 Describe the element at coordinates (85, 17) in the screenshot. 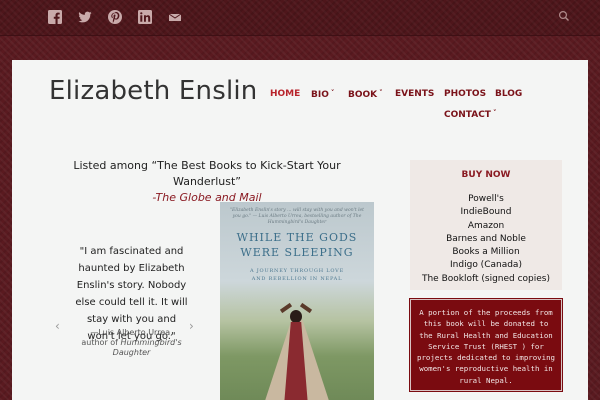

I see `twitter-icon` at that location.